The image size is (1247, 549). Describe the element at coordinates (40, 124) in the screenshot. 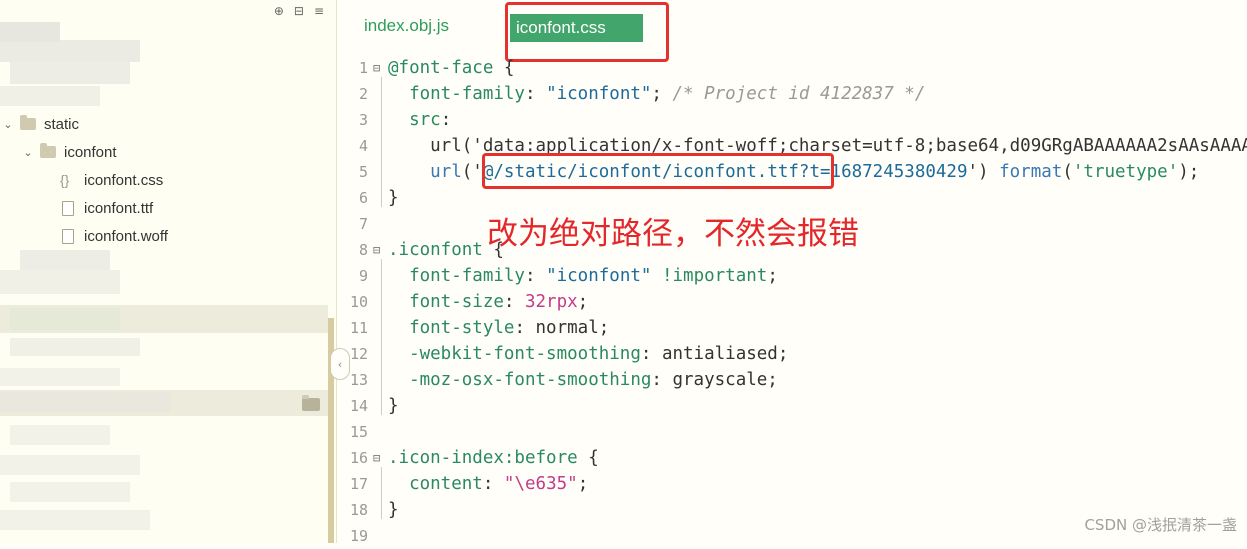

I see `tree-folder-static: ⌄ static` at that location.